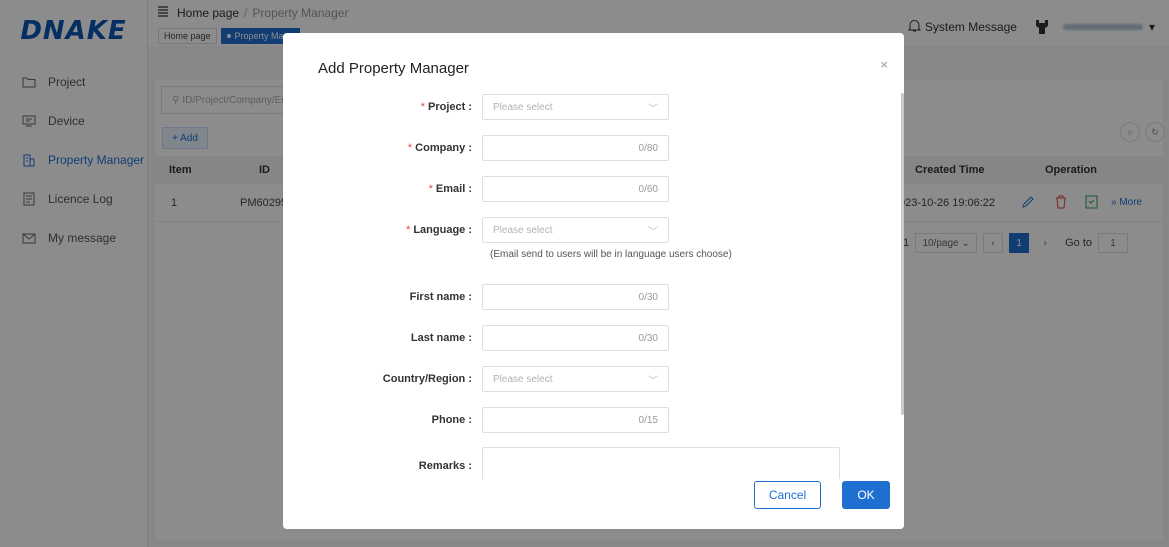 This screenshot has height=547, width=1169. I want to click on language-label: * Language :, so click(439, 230).